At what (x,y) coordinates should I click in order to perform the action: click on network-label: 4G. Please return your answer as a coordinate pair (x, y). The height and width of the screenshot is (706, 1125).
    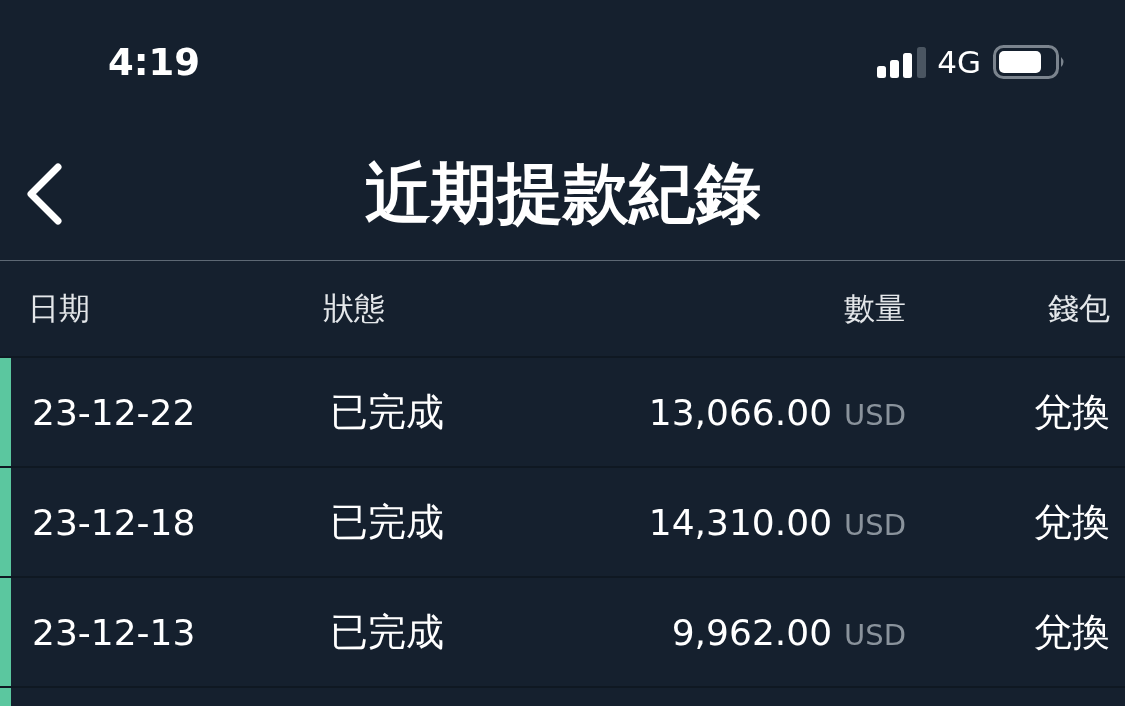
    Looking at the image, I should click on (959, 62).